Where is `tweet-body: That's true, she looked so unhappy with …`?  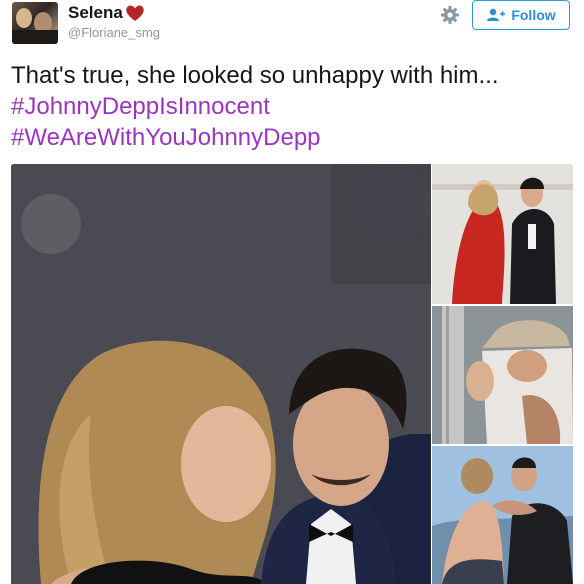 tweet-body: That's true, she looked so unhappy with … is located at coordinates (255, 75).